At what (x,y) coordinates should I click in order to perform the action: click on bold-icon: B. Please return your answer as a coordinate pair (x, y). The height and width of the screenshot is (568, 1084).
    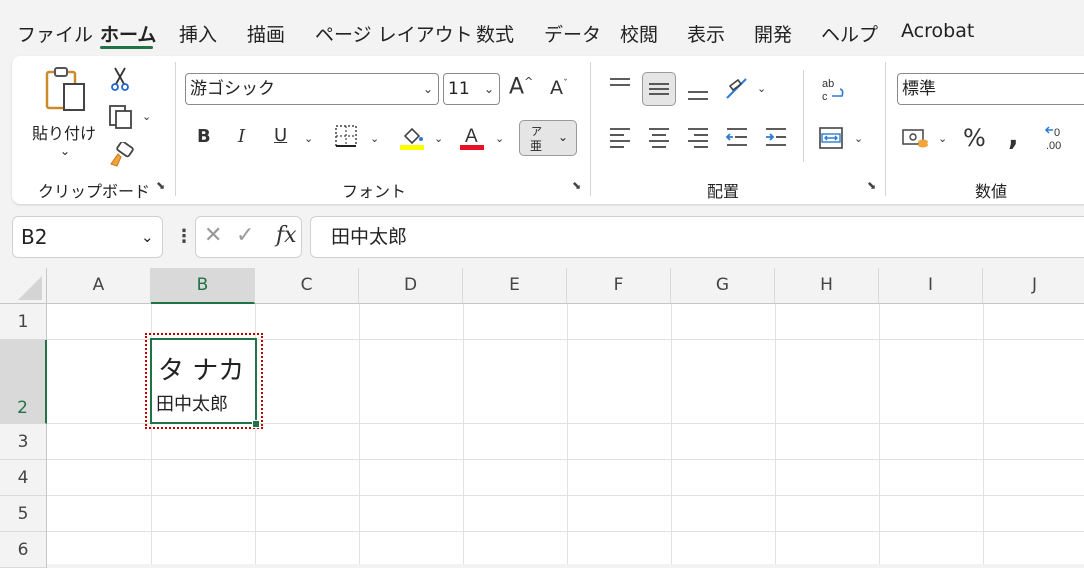
    Looking at the image, I should click on (204, 137).